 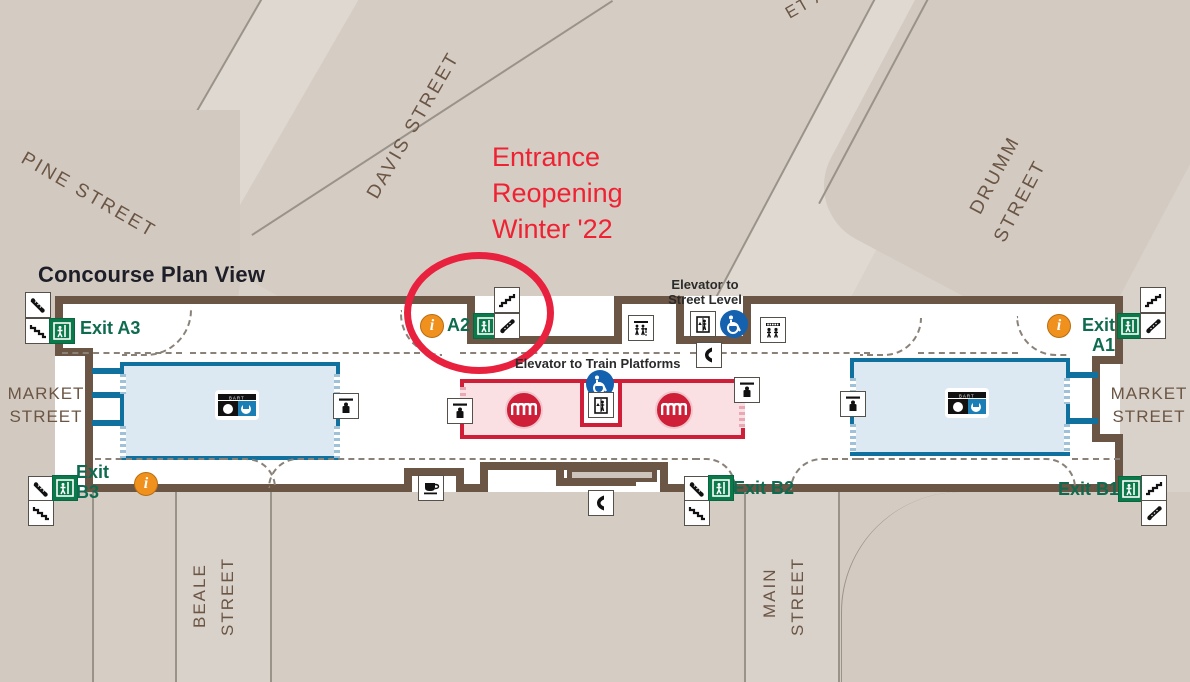 What do you see at coordinates (1089, 489) in the screenshot?
I see `exit-label-b1: Exit B1` at bounding box center [1089, 489].